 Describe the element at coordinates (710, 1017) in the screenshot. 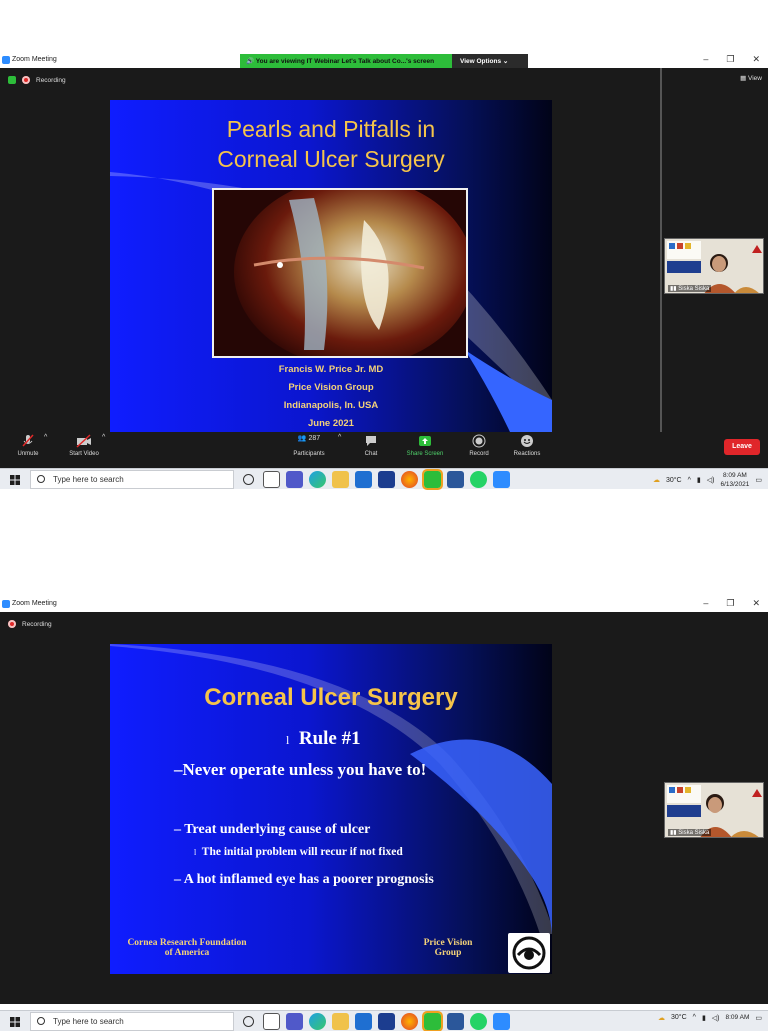

I see `system-tray: ☁ 30°C ^ ▮ ◁) 8:09 AM ▭` at that location.